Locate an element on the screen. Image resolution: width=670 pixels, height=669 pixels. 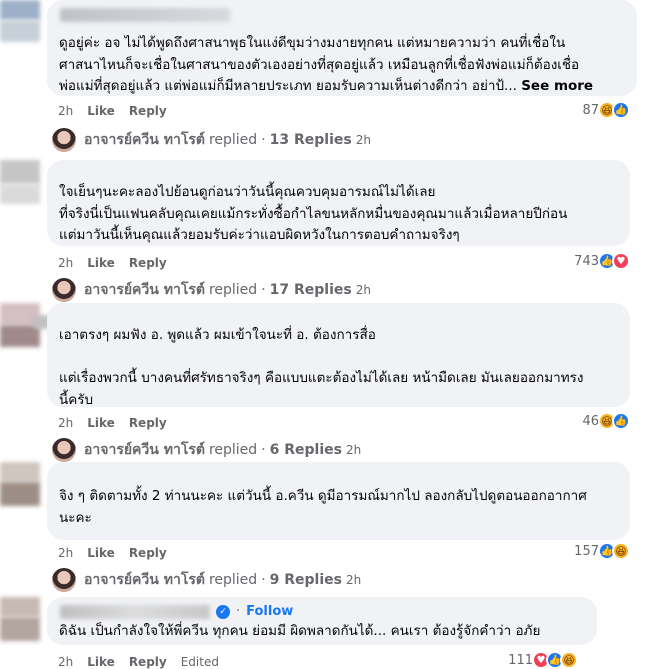
replies-count: 17 Replies is located at coordinates (310, 290).